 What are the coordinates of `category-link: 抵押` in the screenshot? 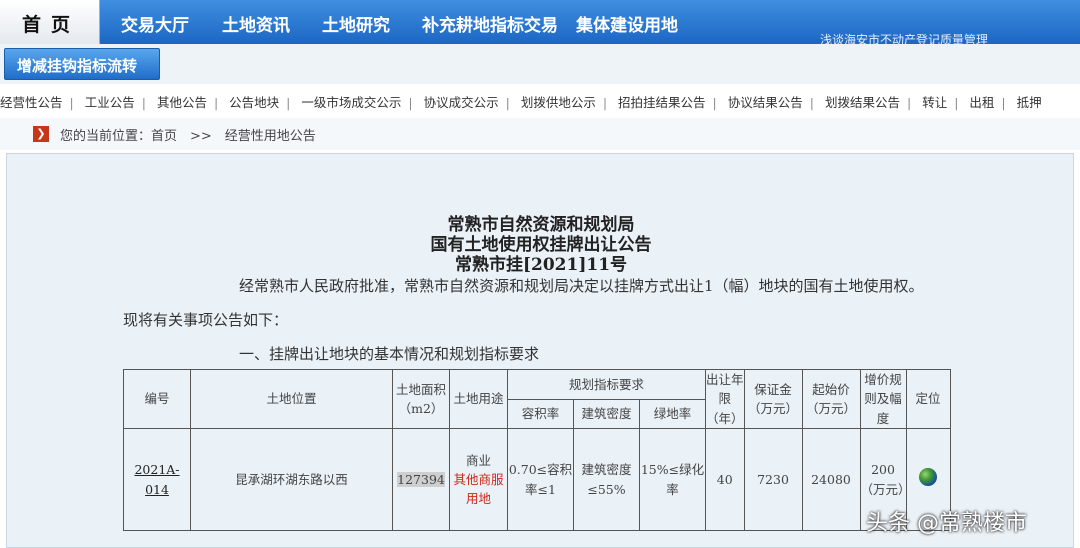 It's located at (1029, 101).